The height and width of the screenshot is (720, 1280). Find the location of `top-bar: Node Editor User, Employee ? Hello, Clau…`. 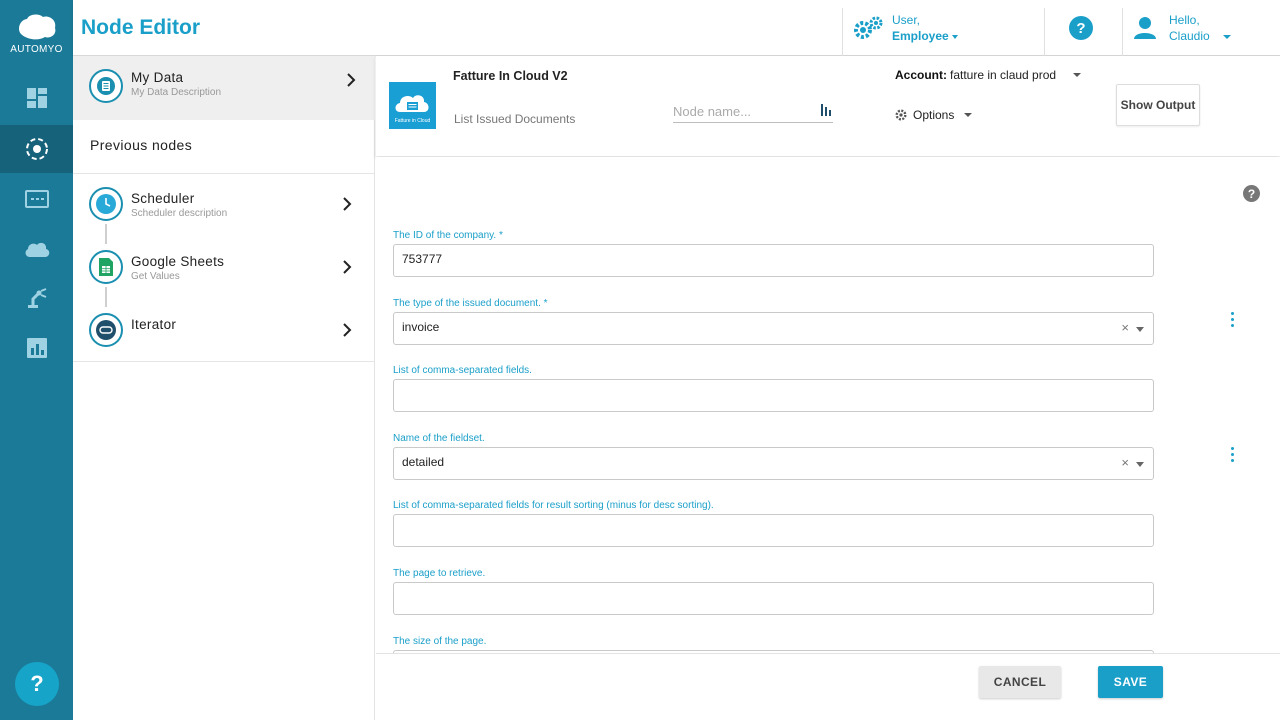

top-bar: Node Editor User, Employee ? Hello, Clau… is located at coordinates (676, 28).